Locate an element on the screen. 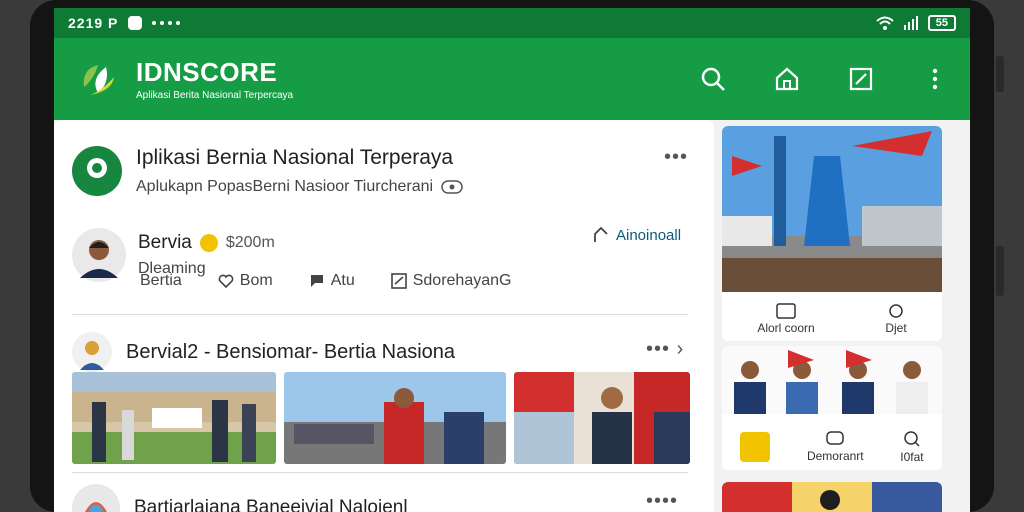 This screenshot has width=1024, height=512. post-title: Bartiarlaiana Baneeivial Naloienl is located at coordinates (271, 504).